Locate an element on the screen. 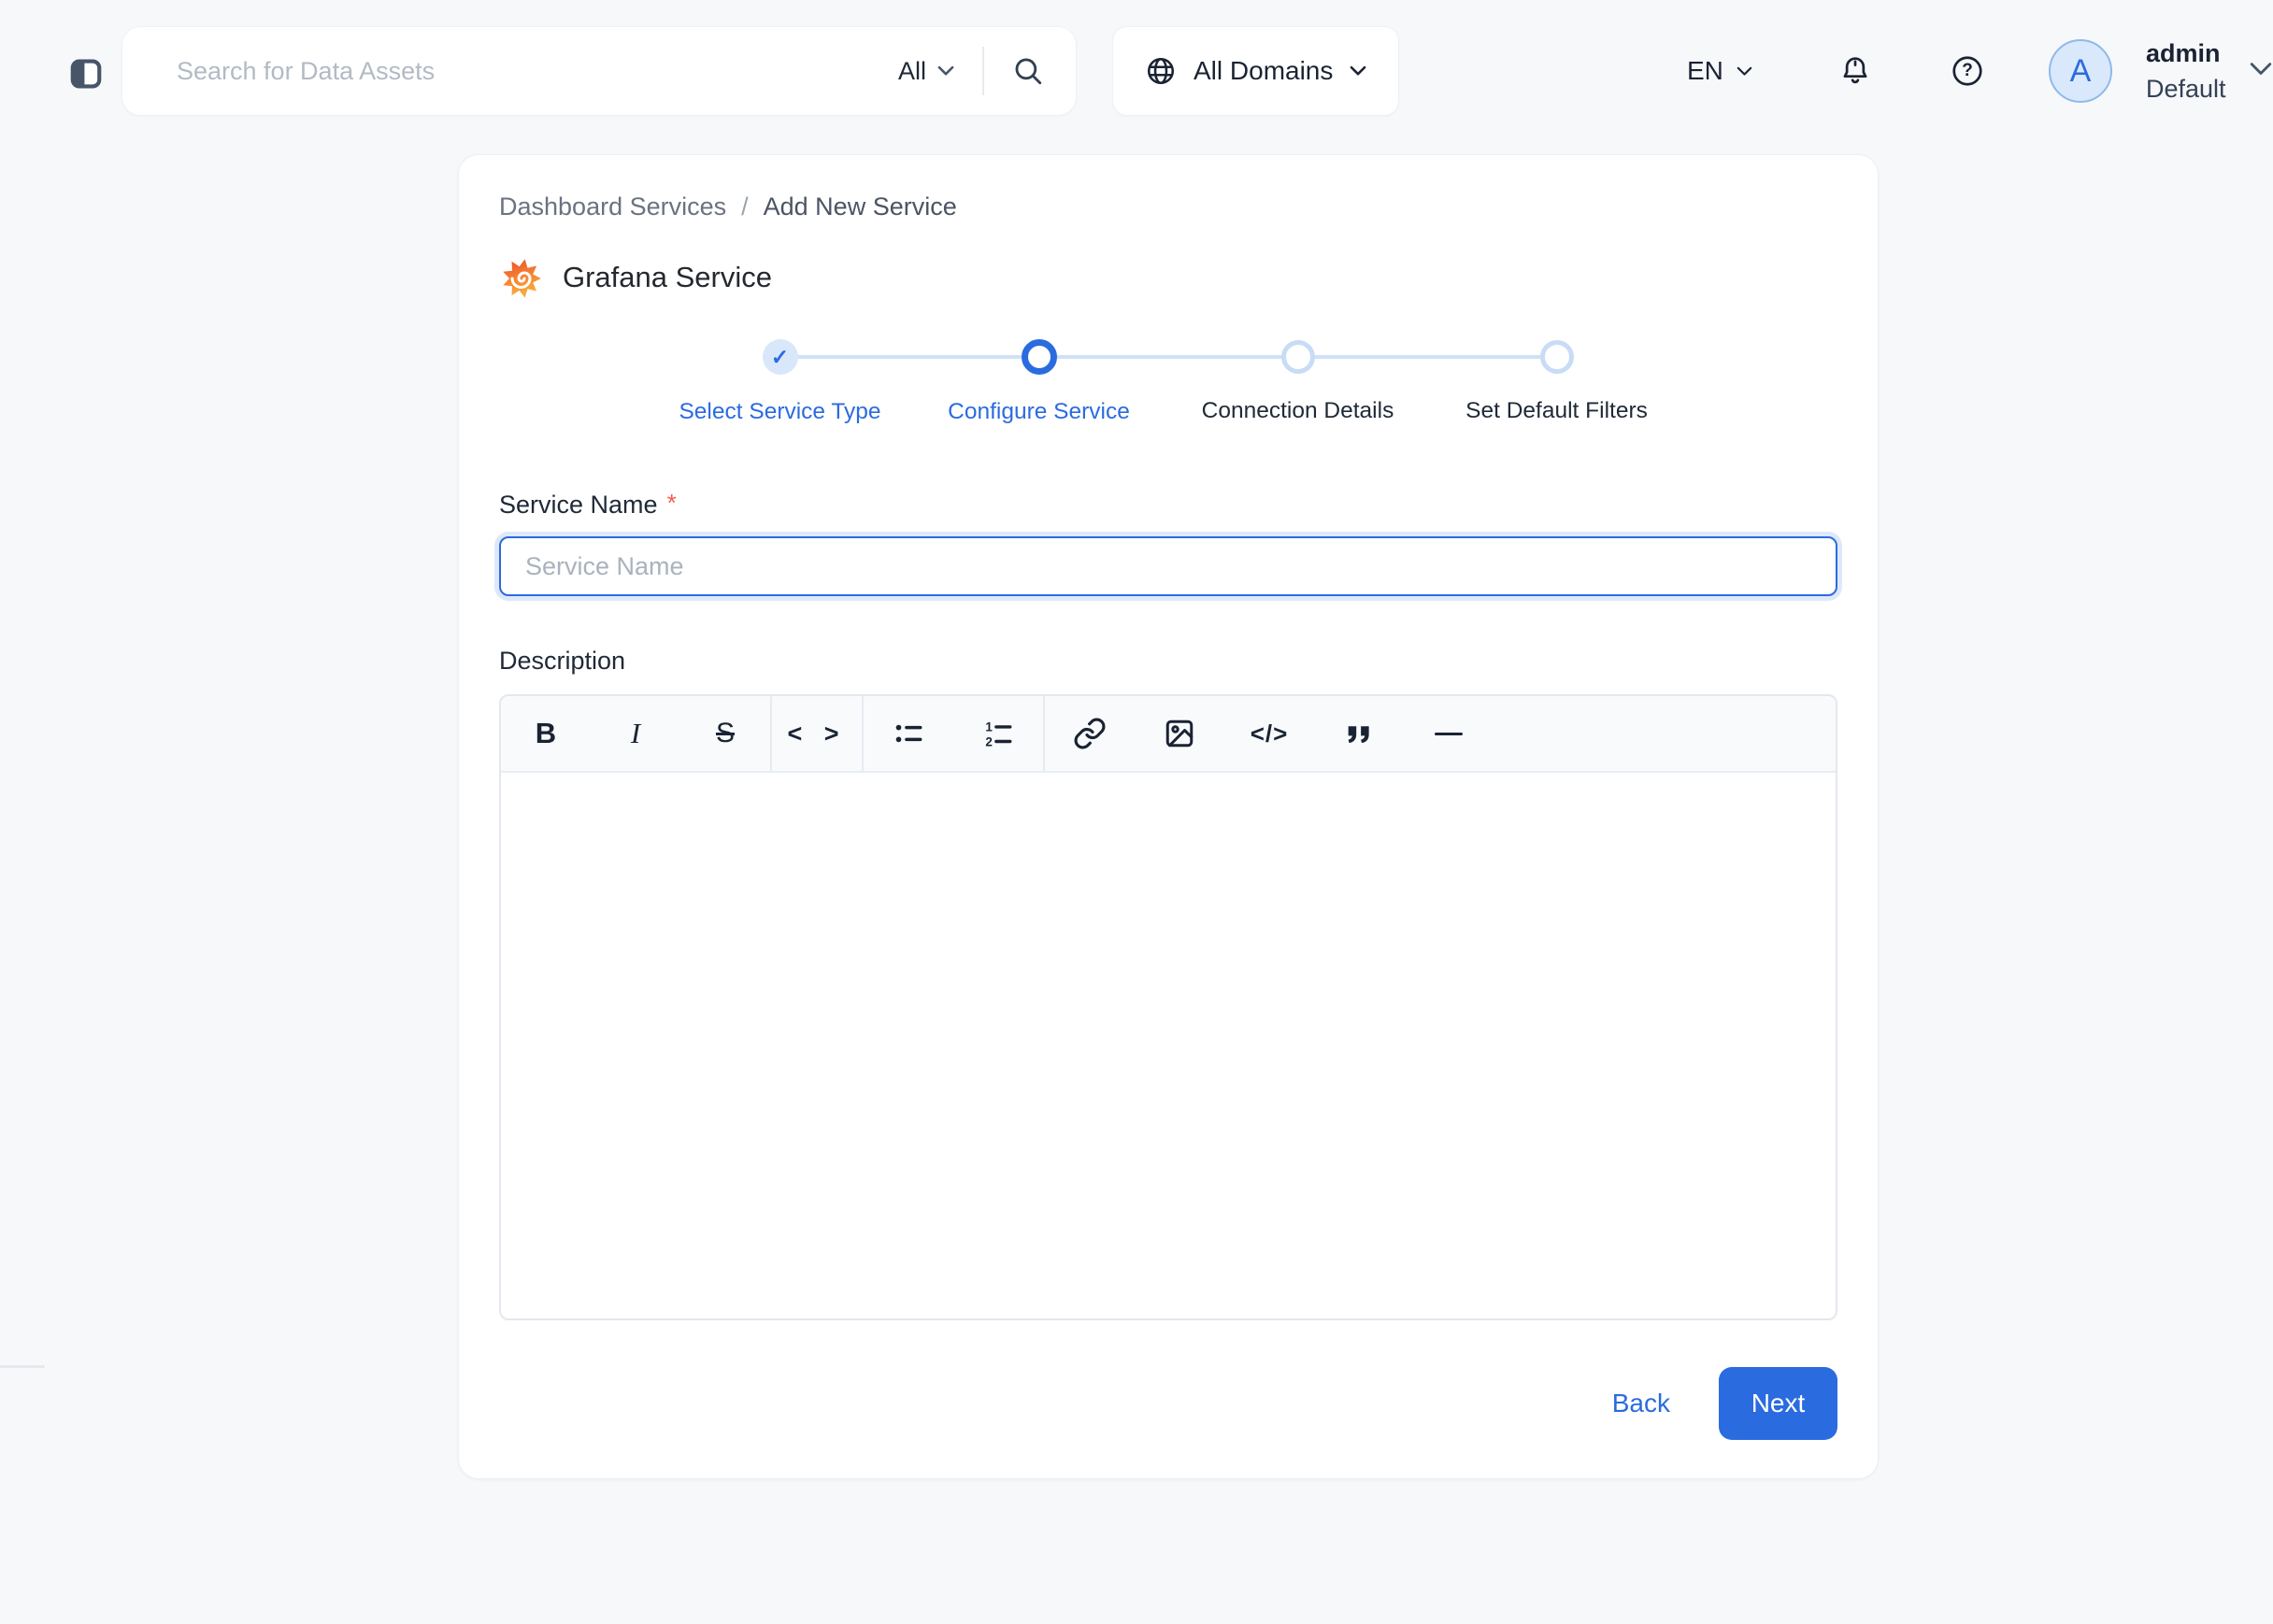 This screenshot has height=1624, width=2273. step-configure-service: Configure Service is located at coordinates (1038, 382).